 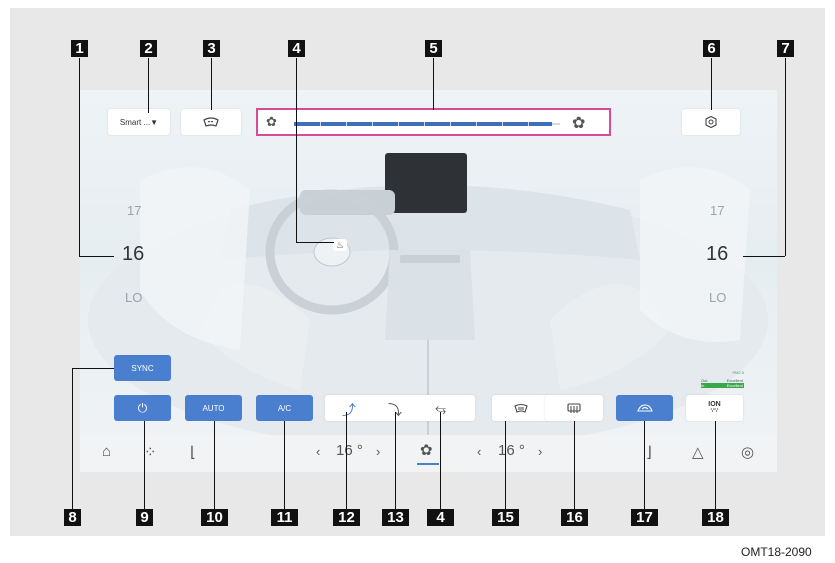 What do you see at coordinates (106, 451) in the screenshot?
I see `home-icon: ⌂` at bounding box center [106, 451].